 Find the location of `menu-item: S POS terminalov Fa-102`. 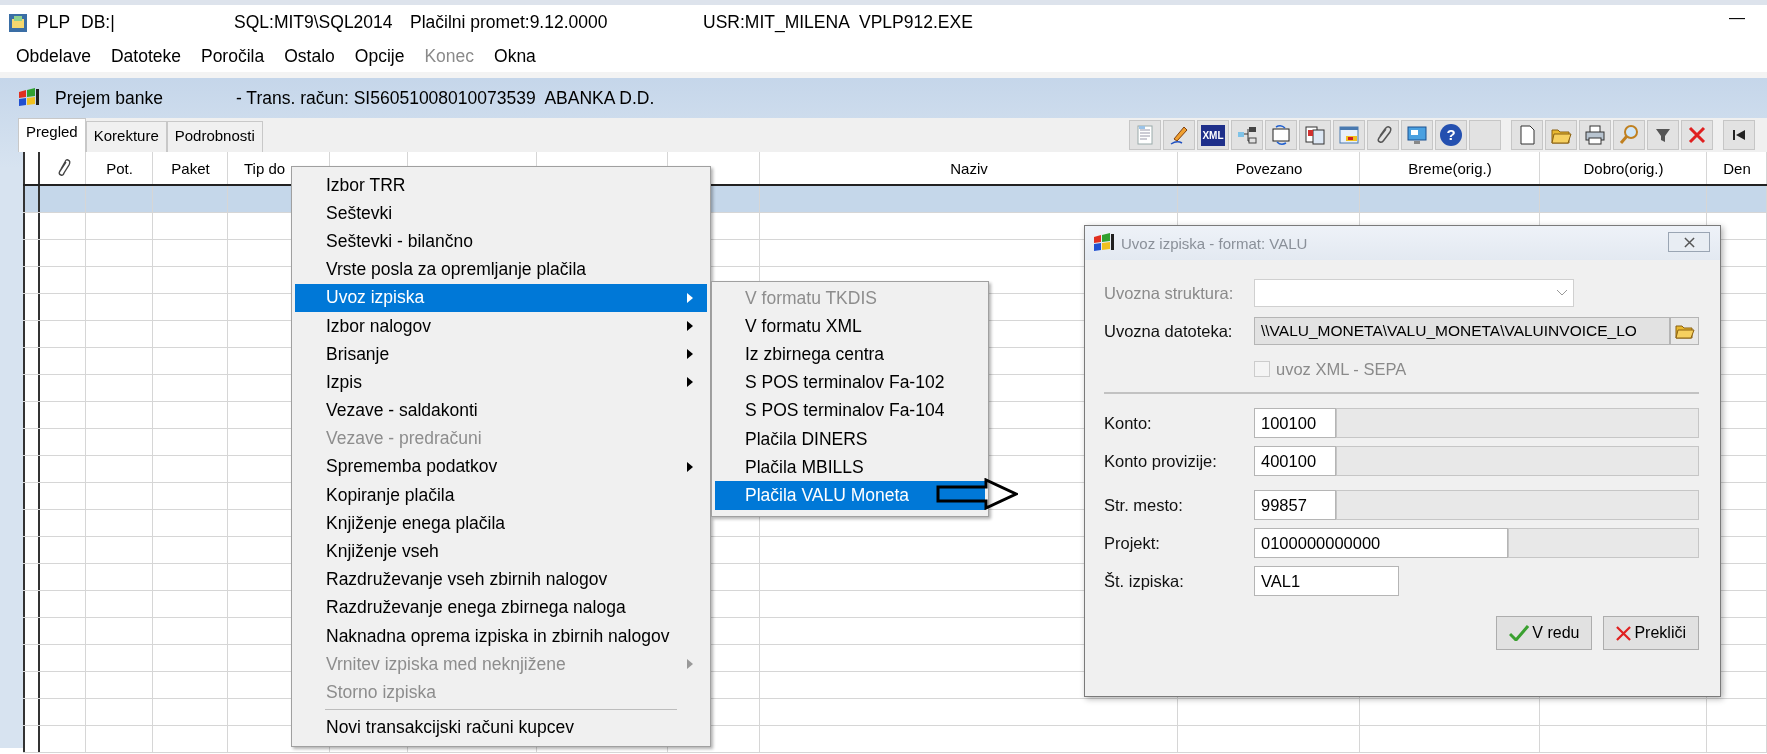

menu-item: S POS terminalov Fa-102 is located at coordinates (850, 382).